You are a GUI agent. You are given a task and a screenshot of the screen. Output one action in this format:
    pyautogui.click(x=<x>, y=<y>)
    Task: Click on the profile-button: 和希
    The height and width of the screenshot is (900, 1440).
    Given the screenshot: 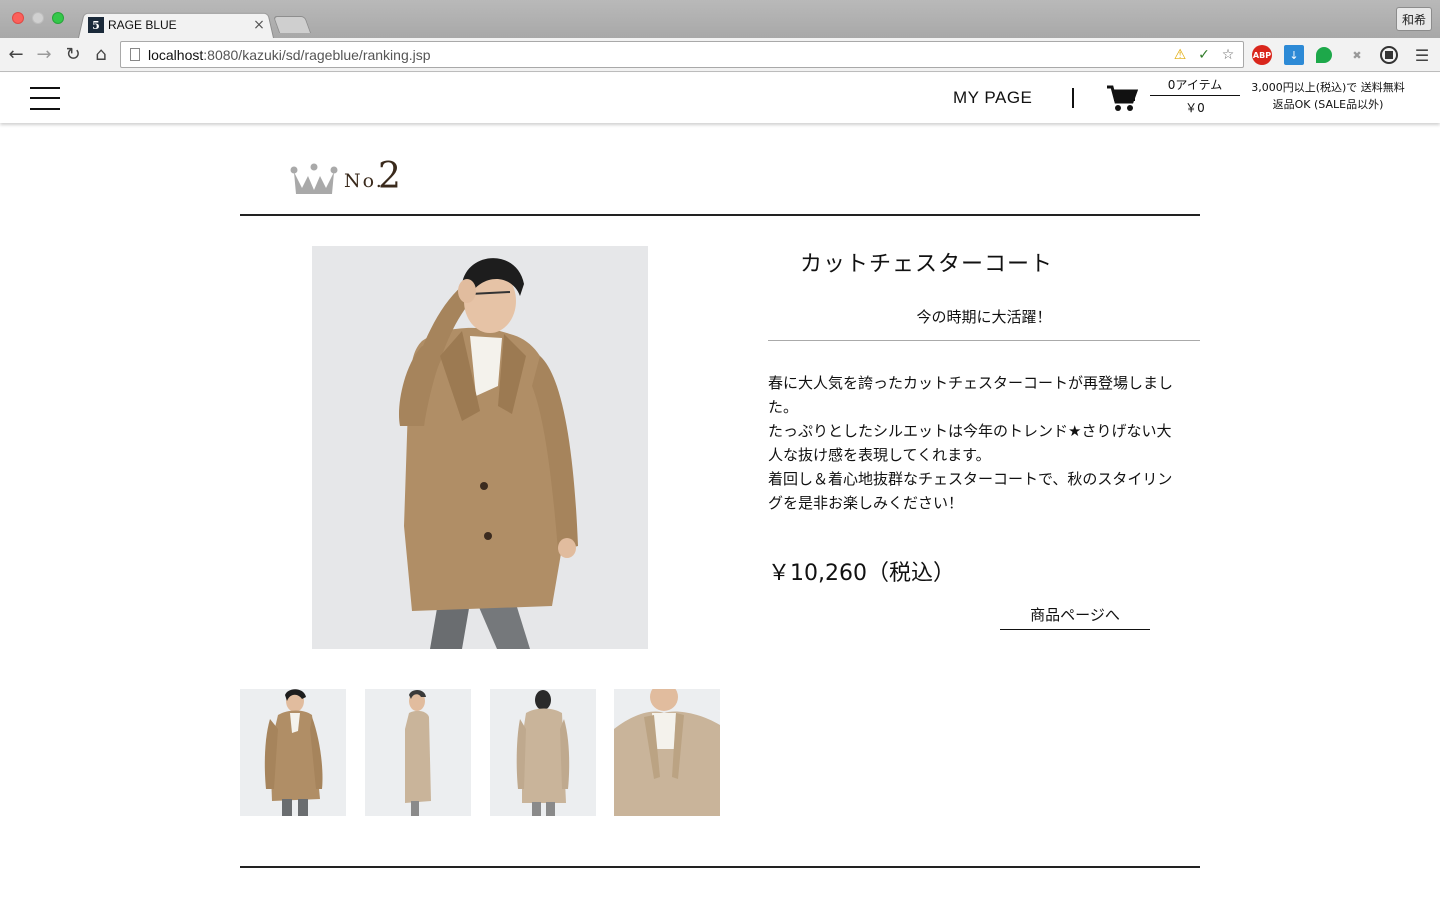 What is the action you would take?
    pyautogui.click(x=1414, y=19)
    